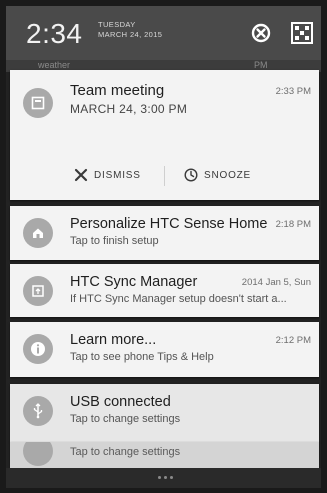  I want to click on date-block: TUESDAY MARCH 24, 2015, so click(130, 30).